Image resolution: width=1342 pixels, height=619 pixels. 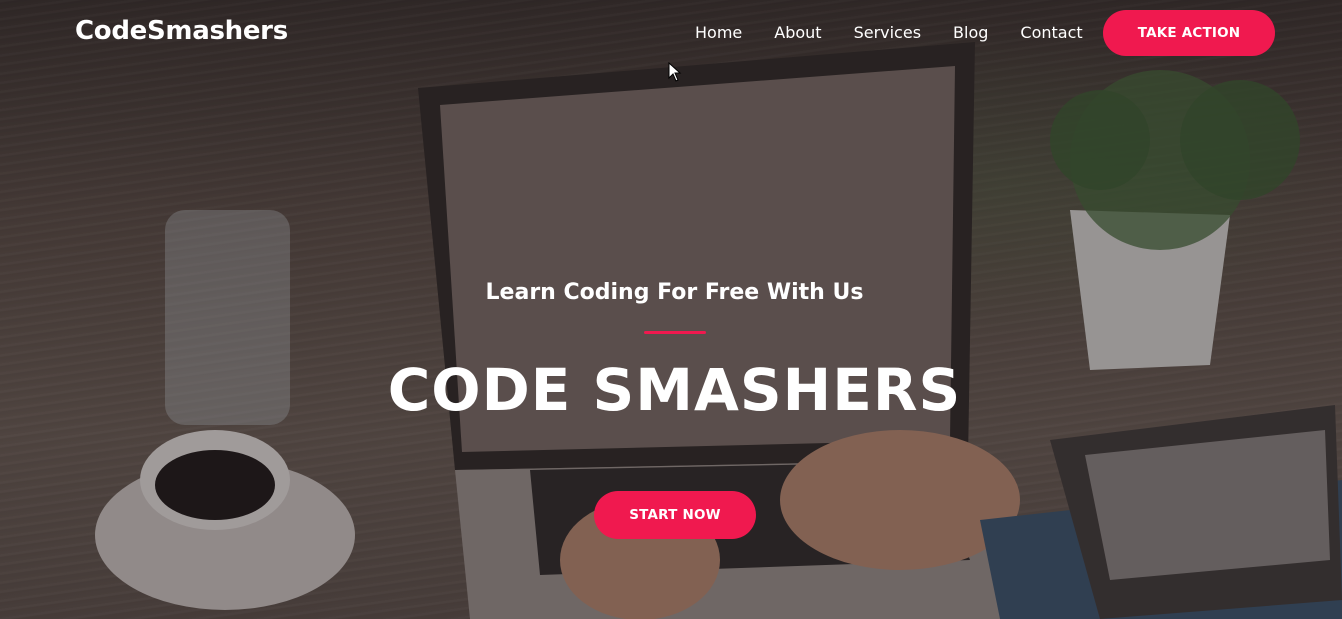 What do you see at coordinates (675, 332) in the screenshot?
I see `hero-divider` at bounding box center [675, 332].